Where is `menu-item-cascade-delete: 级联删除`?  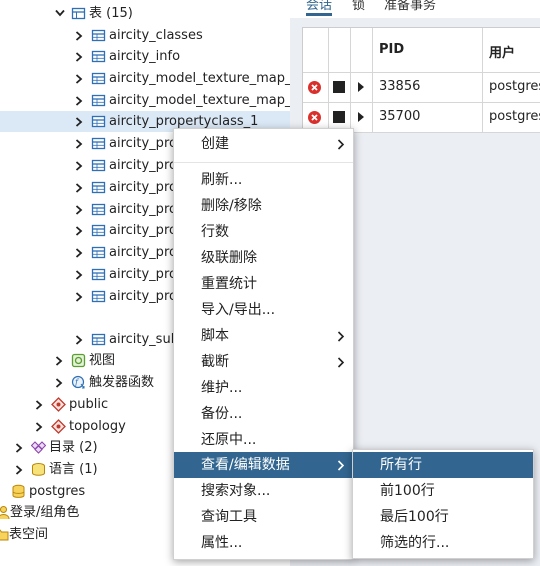
menu-item-cascade-delete: 级联删除 is located at coordinates (263, 258).